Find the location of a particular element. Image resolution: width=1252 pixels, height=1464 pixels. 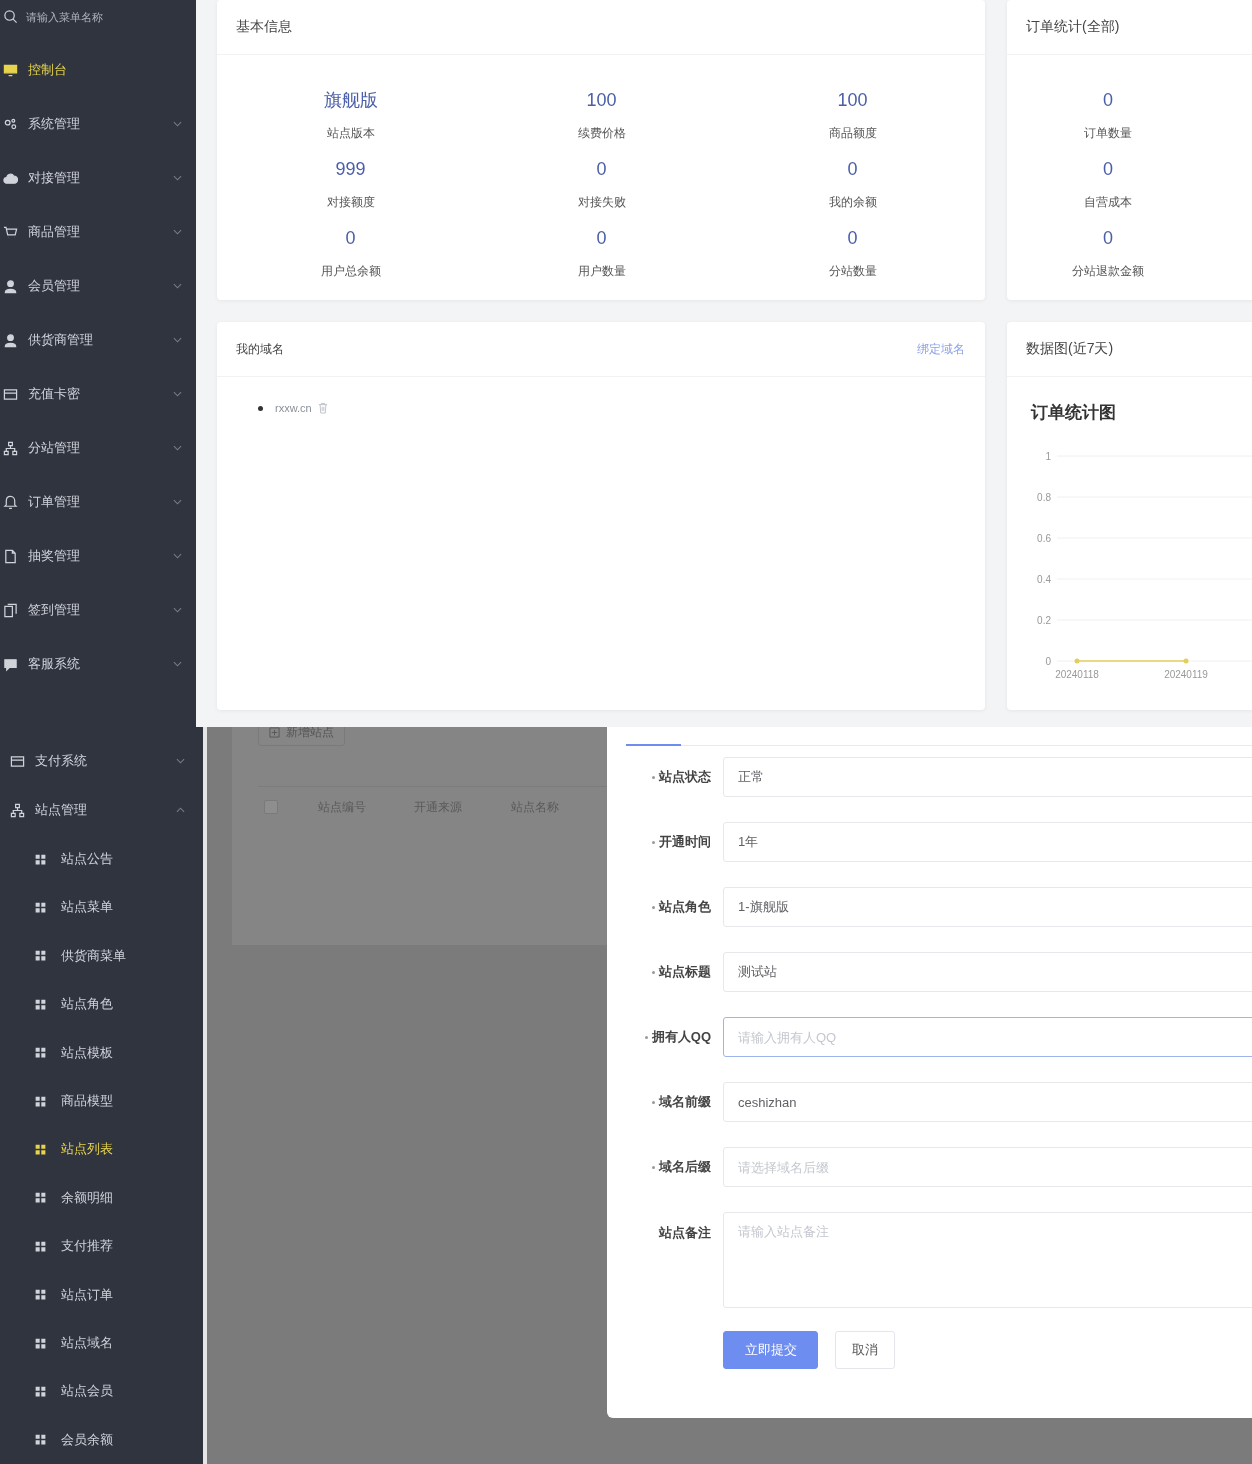

tab-underline is located at coordinates (653, 745).